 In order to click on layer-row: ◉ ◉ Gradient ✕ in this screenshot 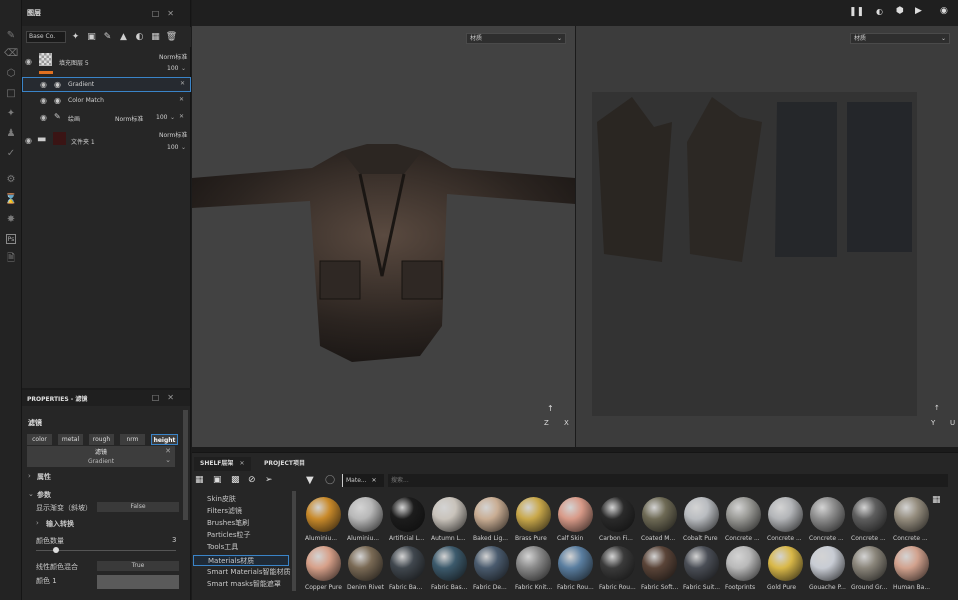, I will do `click(106, 84)`.